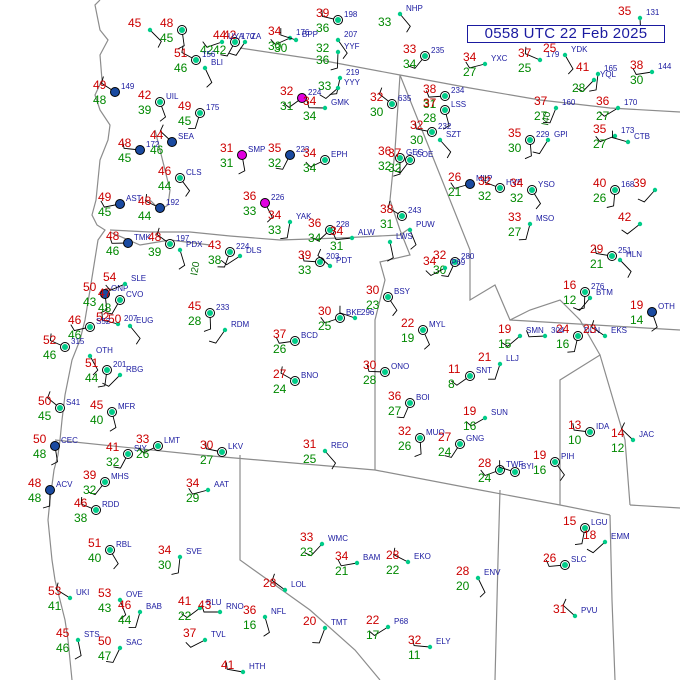 This screenshot has width=680, height=680. What do you see at coordinates (279, 611) in the screenshot?
I see `station-id-label: NFL` at bounding box center [279, 611].